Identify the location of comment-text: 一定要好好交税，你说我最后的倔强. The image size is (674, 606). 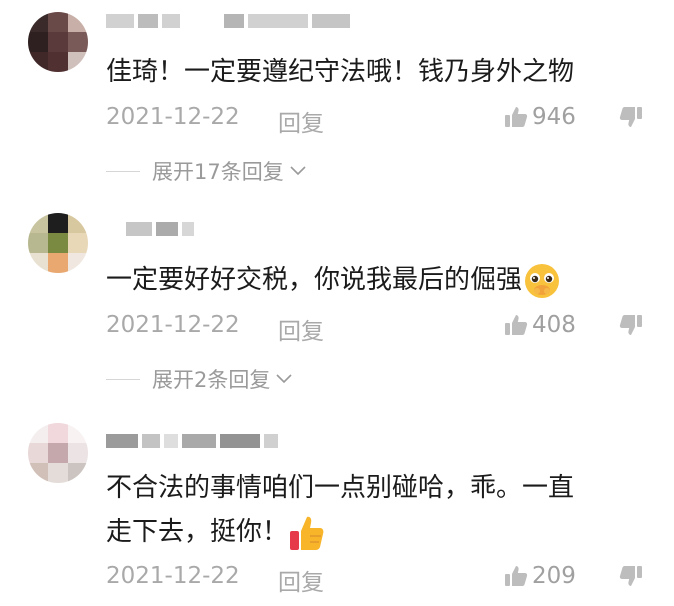
(334, 280).